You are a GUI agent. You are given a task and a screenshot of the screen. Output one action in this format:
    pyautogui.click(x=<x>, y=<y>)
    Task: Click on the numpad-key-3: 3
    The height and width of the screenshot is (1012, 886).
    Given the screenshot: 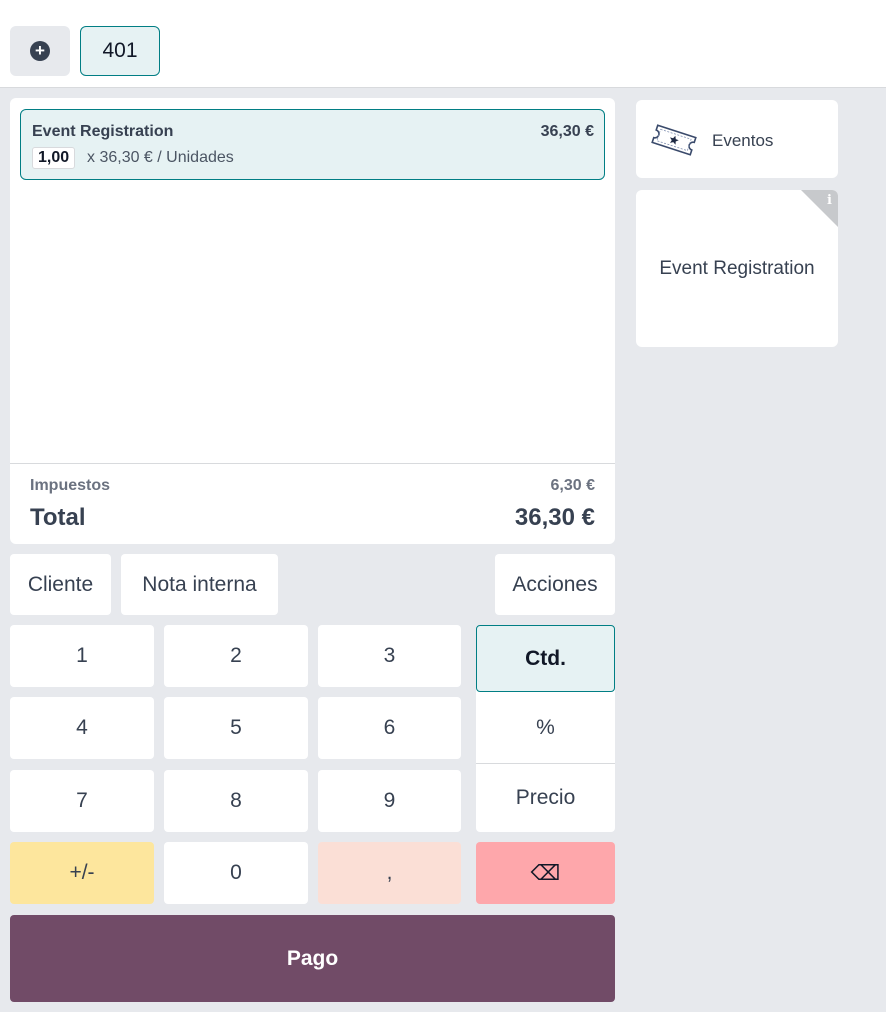 What is the action you would take?
    pyautogui.click(x=389, y=656)
    